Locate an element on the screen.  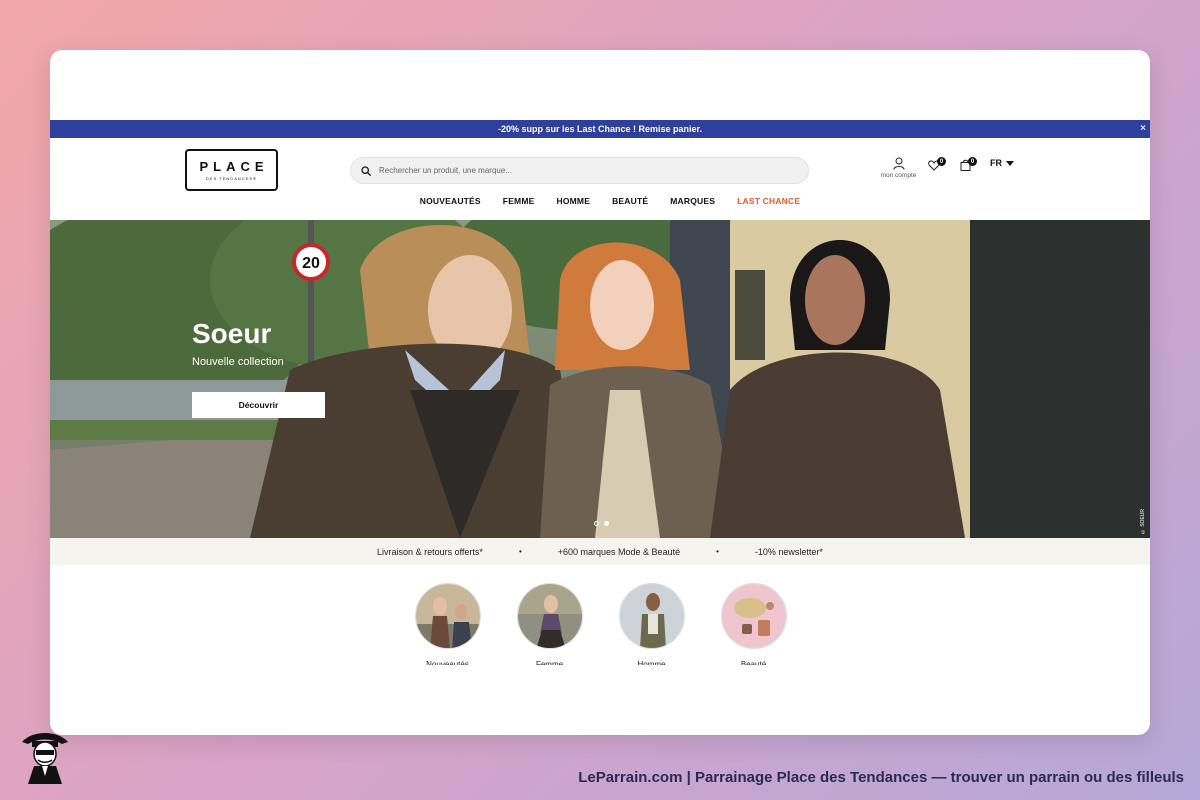
search-icon is located at coordinates (366, 170).